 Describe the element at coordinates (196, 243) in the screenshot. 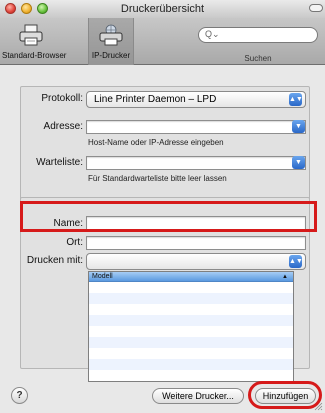

I see `location-field` at that location.